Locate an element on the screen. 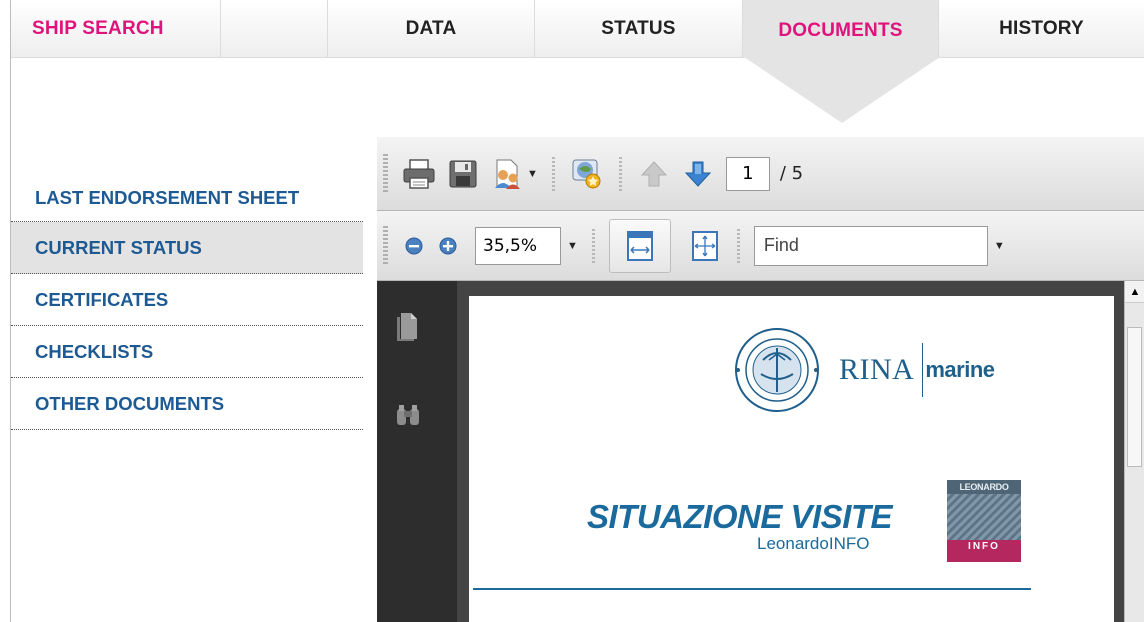  zoom-in-icon is located at coordinates (448, 246).